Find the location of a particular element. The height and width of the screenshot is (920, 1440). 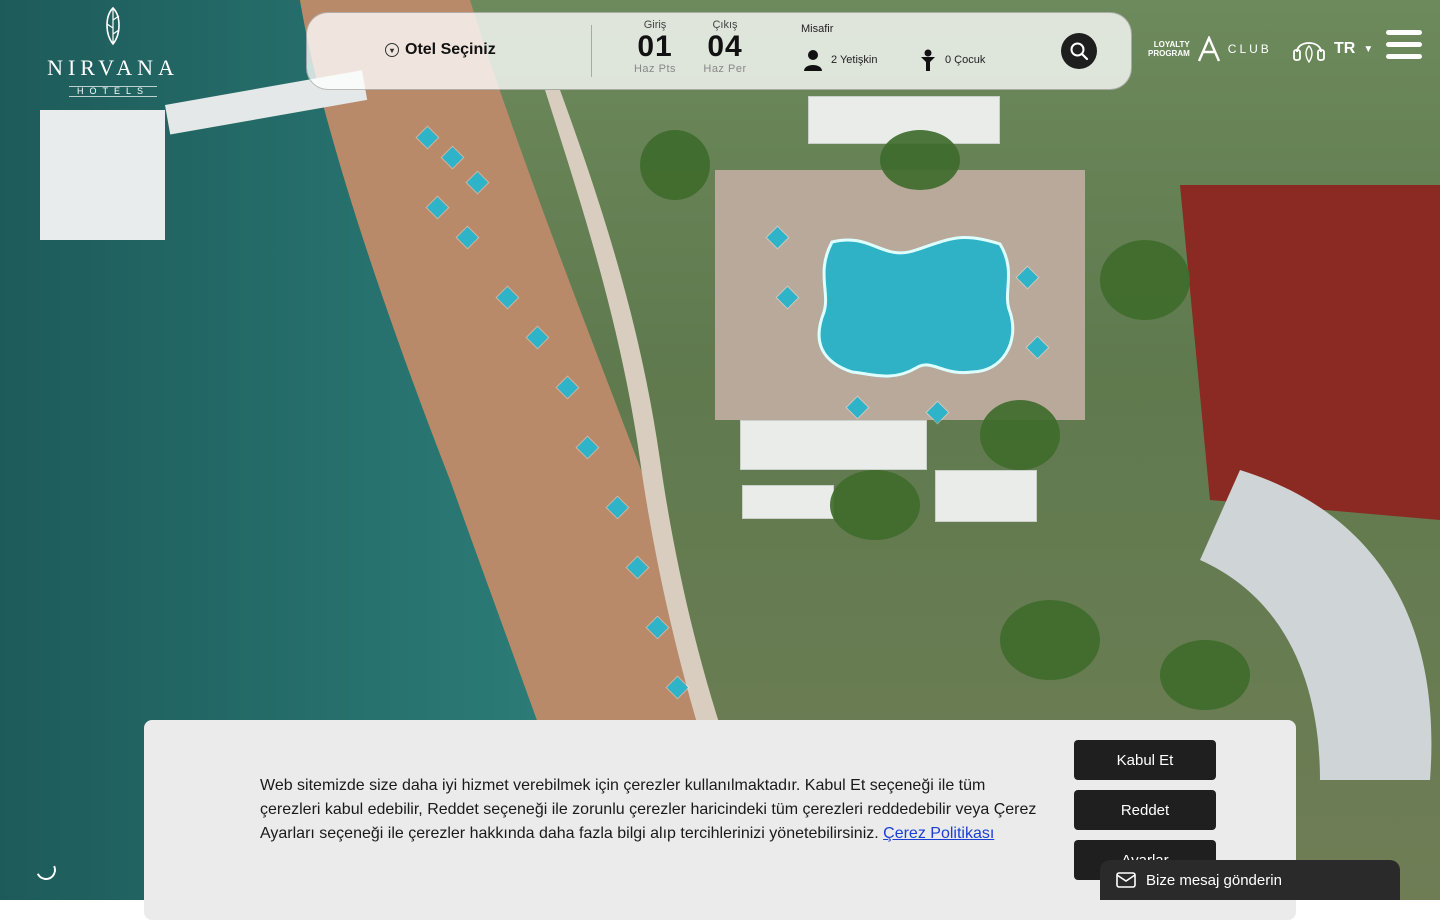

adults-selector: 2 Yetişkin is located at coordinates (840, 60).